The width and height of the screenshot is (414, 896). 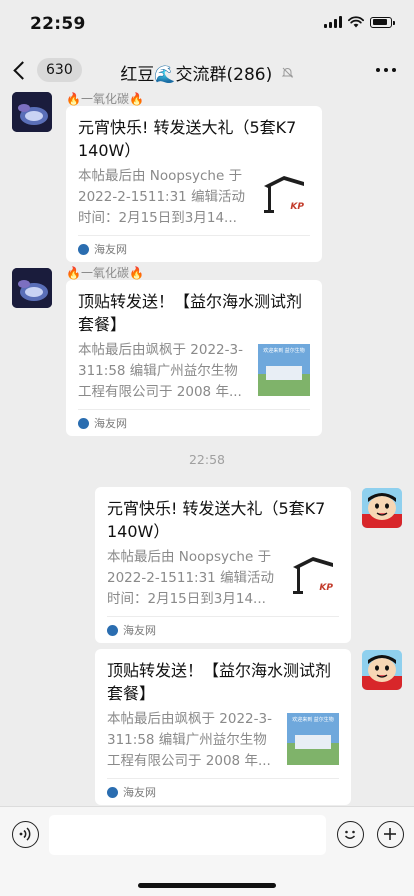 What do you see at coordinates (287, 72) in the screenshot?
I see `mute-bell-icon` at bounding box center [287, 72].